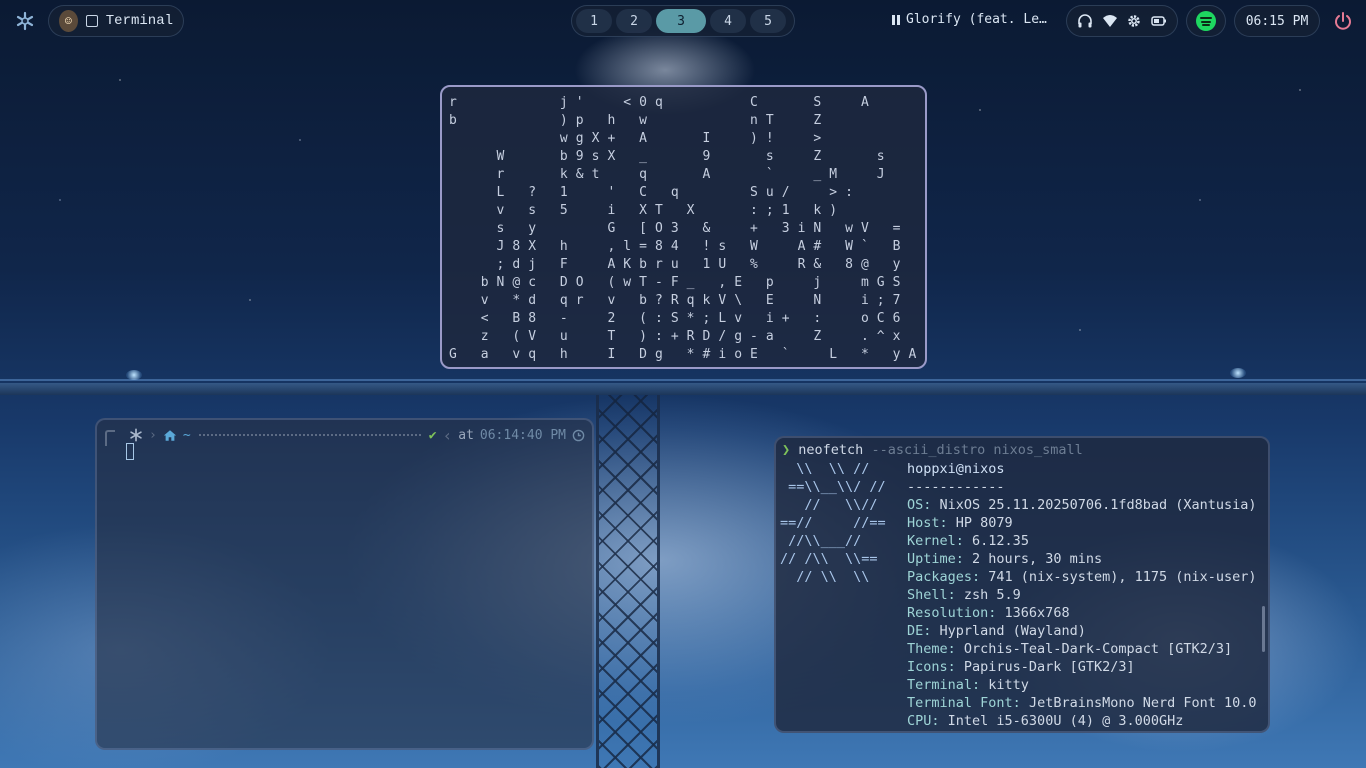 The height and width of the screenshot is (768, 1366). What do you see at coordinates (1277, 21) in the screenshot?
I see `clock: 06:15 PM` at bounding box center [1277, 21].